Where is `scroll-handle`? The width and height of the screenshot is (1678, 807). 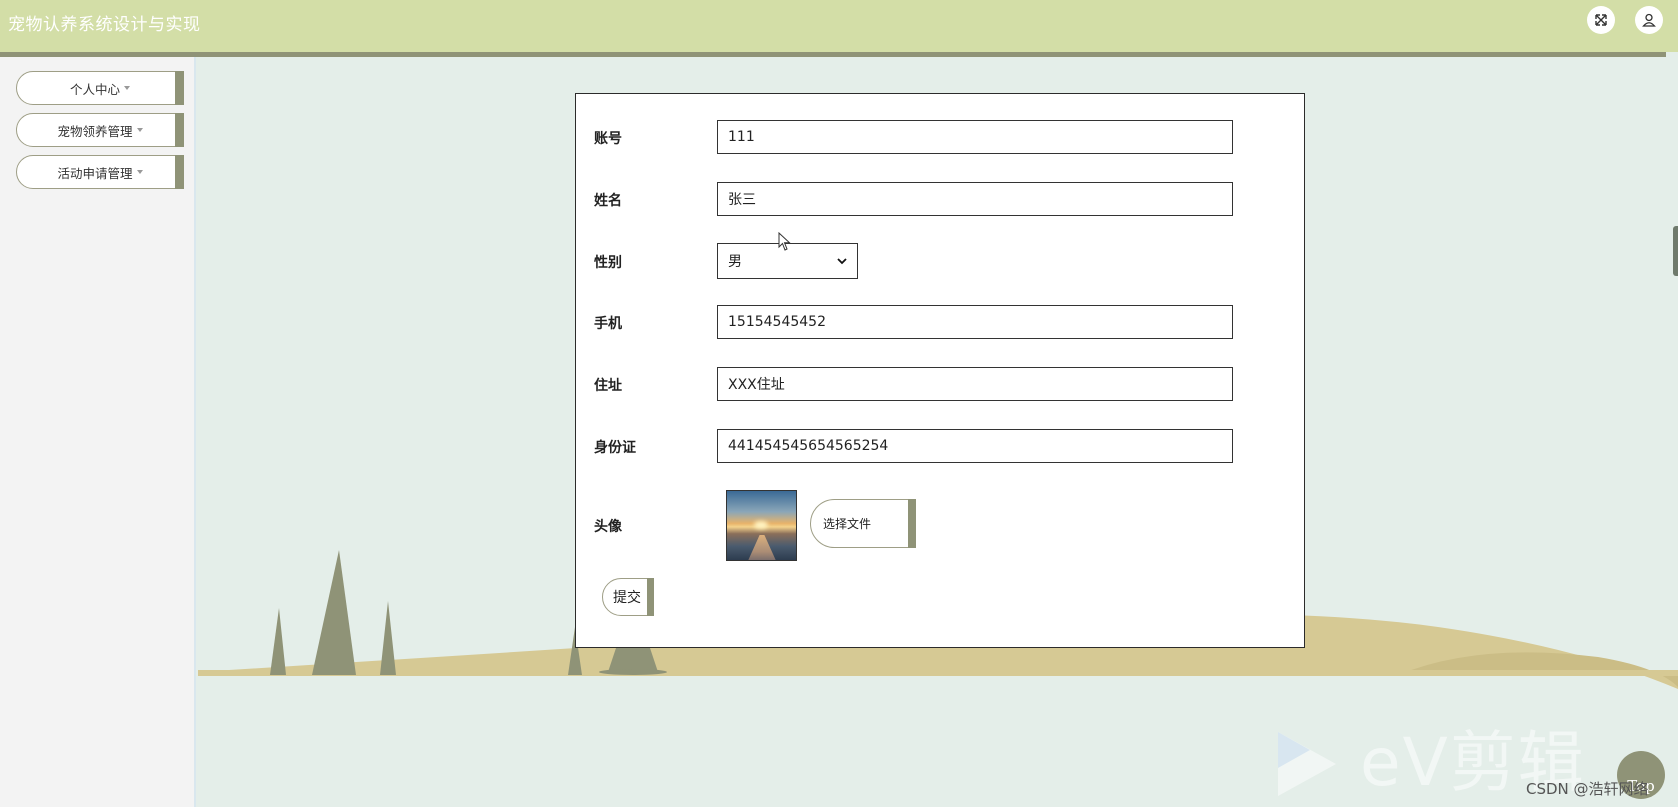
scroll-handle is located at coordinates (1675, 251).